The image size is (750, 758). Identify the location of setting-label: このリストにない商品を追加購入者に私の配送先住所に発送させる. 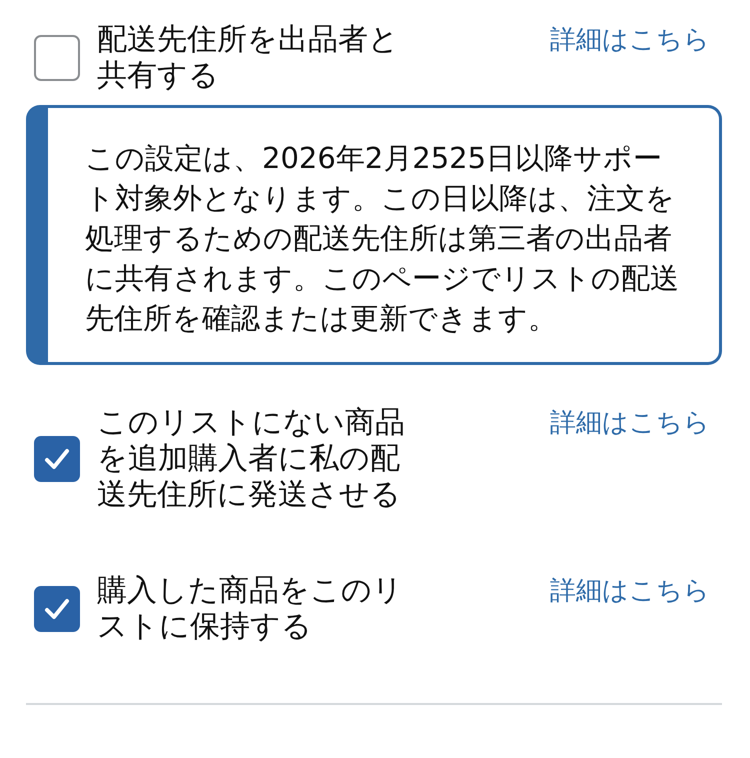
(251, 459).